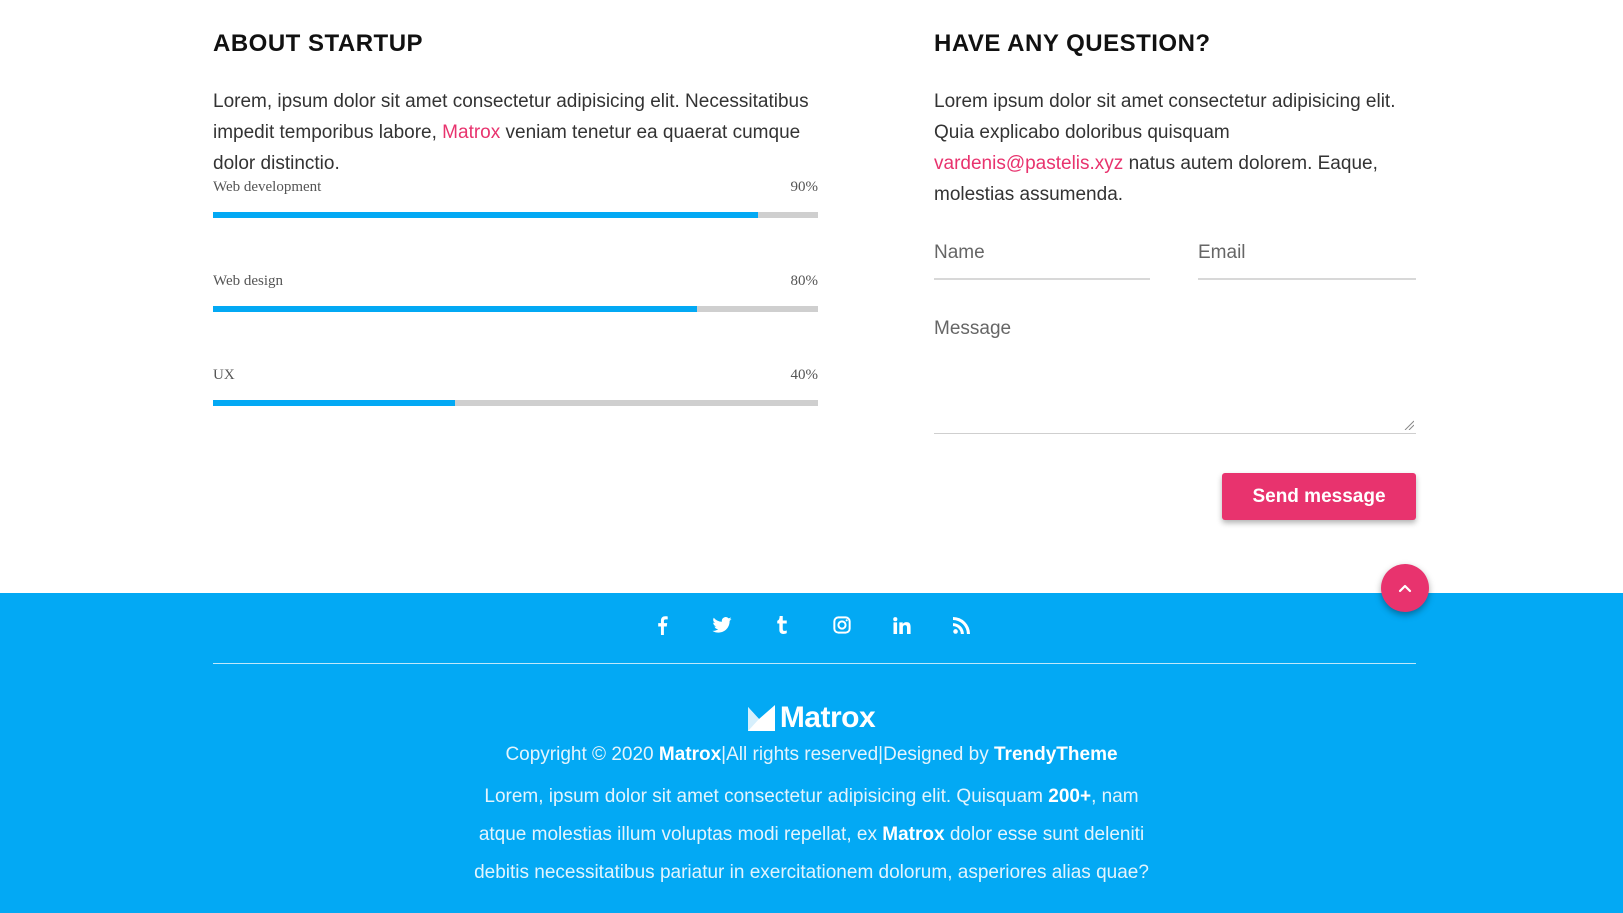 This screenshot has width=1623, height=913. I want to click on footer-logo: Matrox, so click(811, 718).